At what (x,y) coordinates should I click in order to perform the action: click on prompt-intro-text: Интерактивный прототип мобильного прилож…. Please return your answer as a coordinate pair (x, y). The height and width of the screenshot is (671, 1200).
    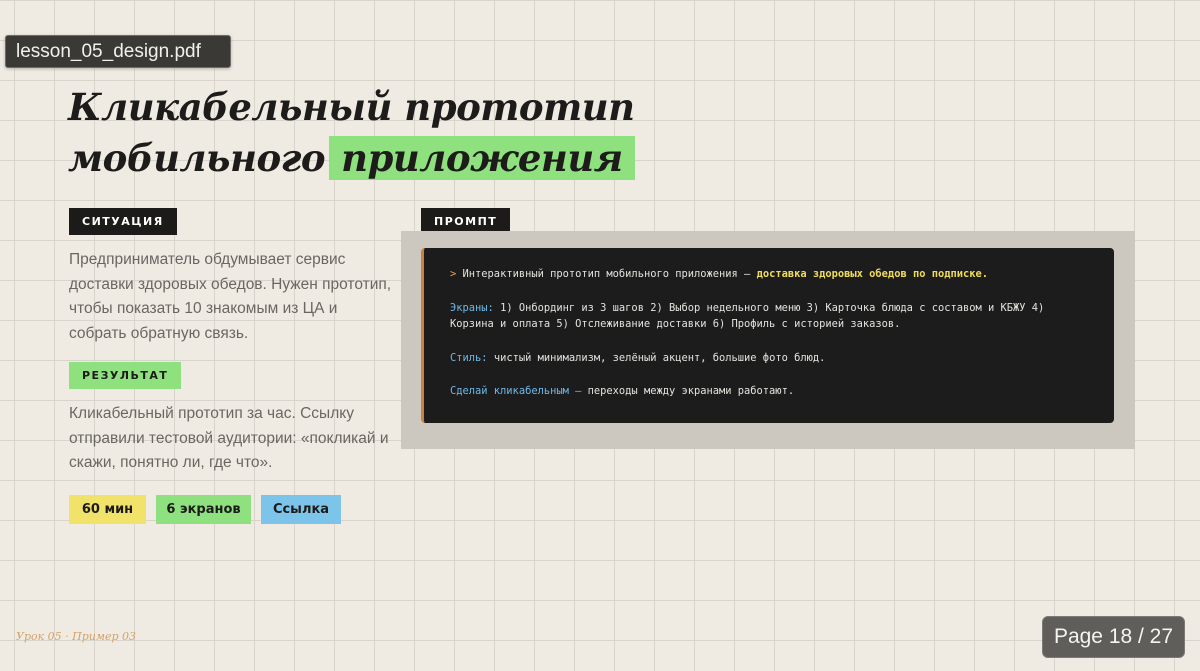
    Looking at the image, I should click on (606, 274).